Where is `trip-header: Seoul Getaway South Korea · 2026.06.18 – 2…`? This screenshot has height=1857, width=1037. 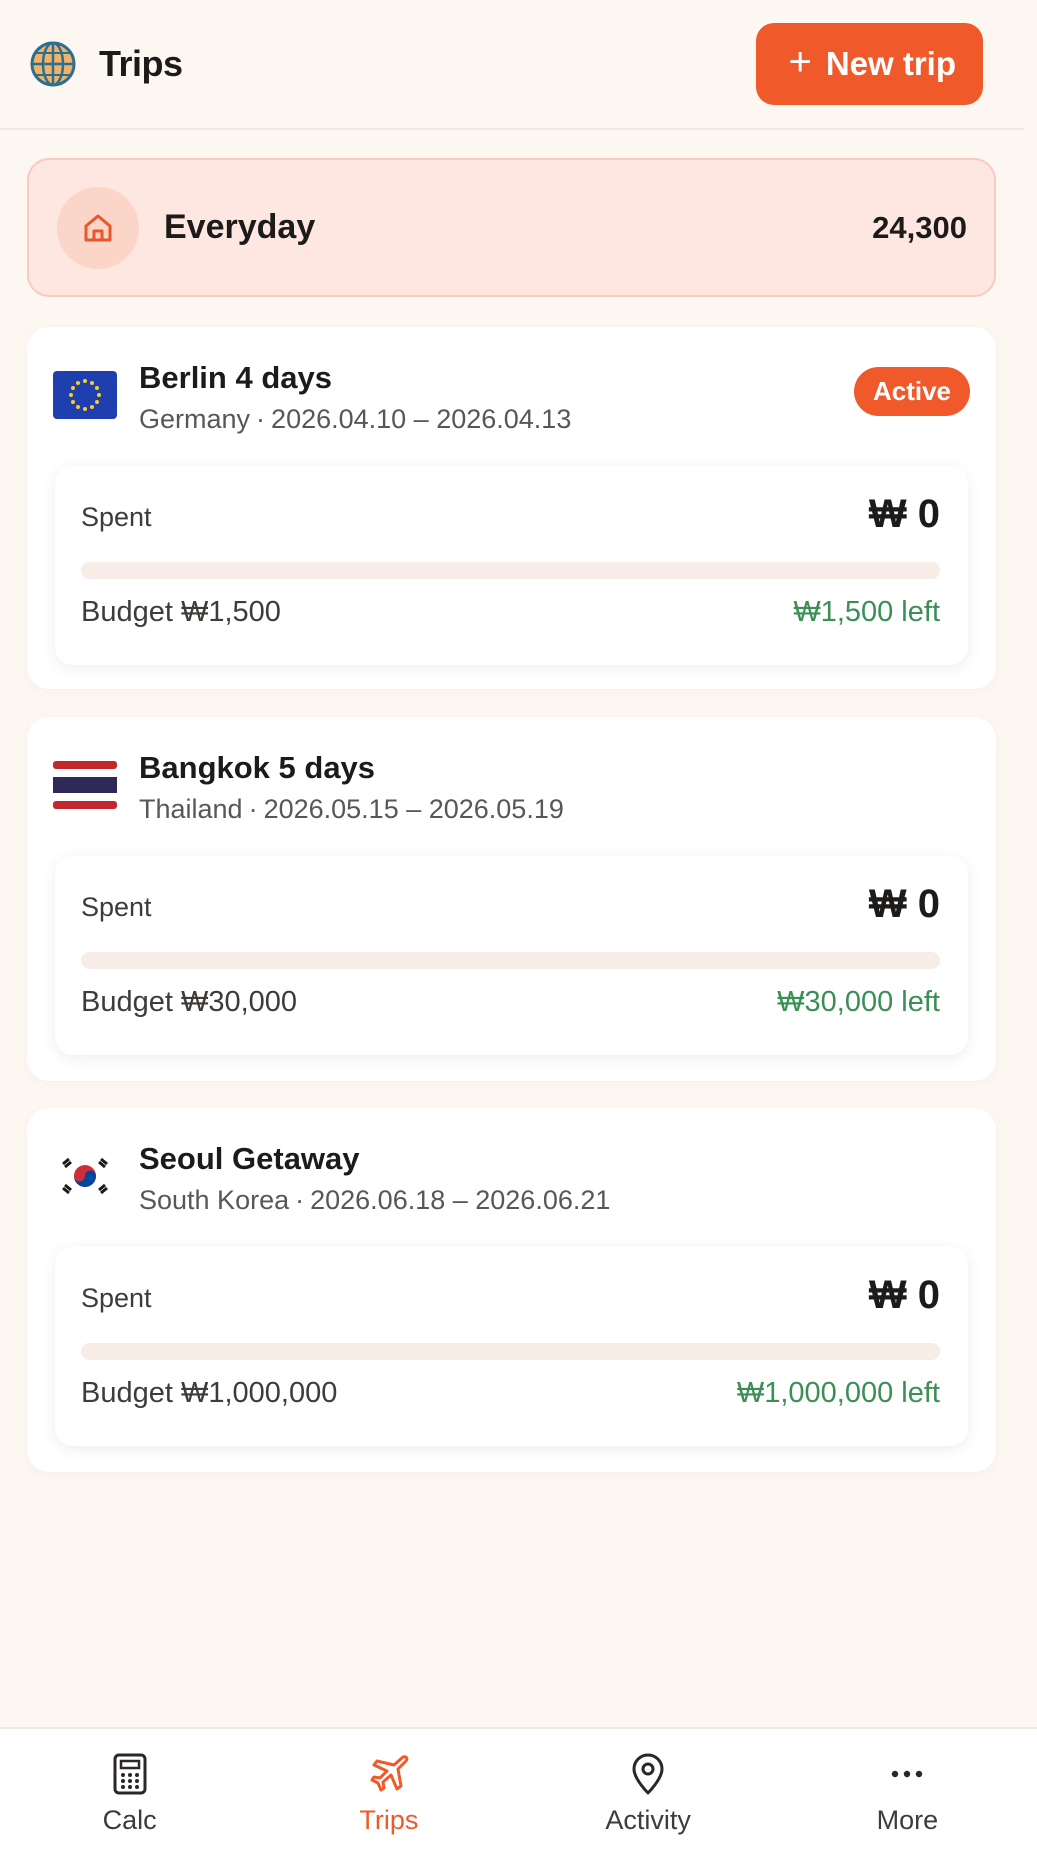 trip-header: Seoul Getaway South Korea · 2026.06.18 – 2… is located at coordinates (511, 1178).